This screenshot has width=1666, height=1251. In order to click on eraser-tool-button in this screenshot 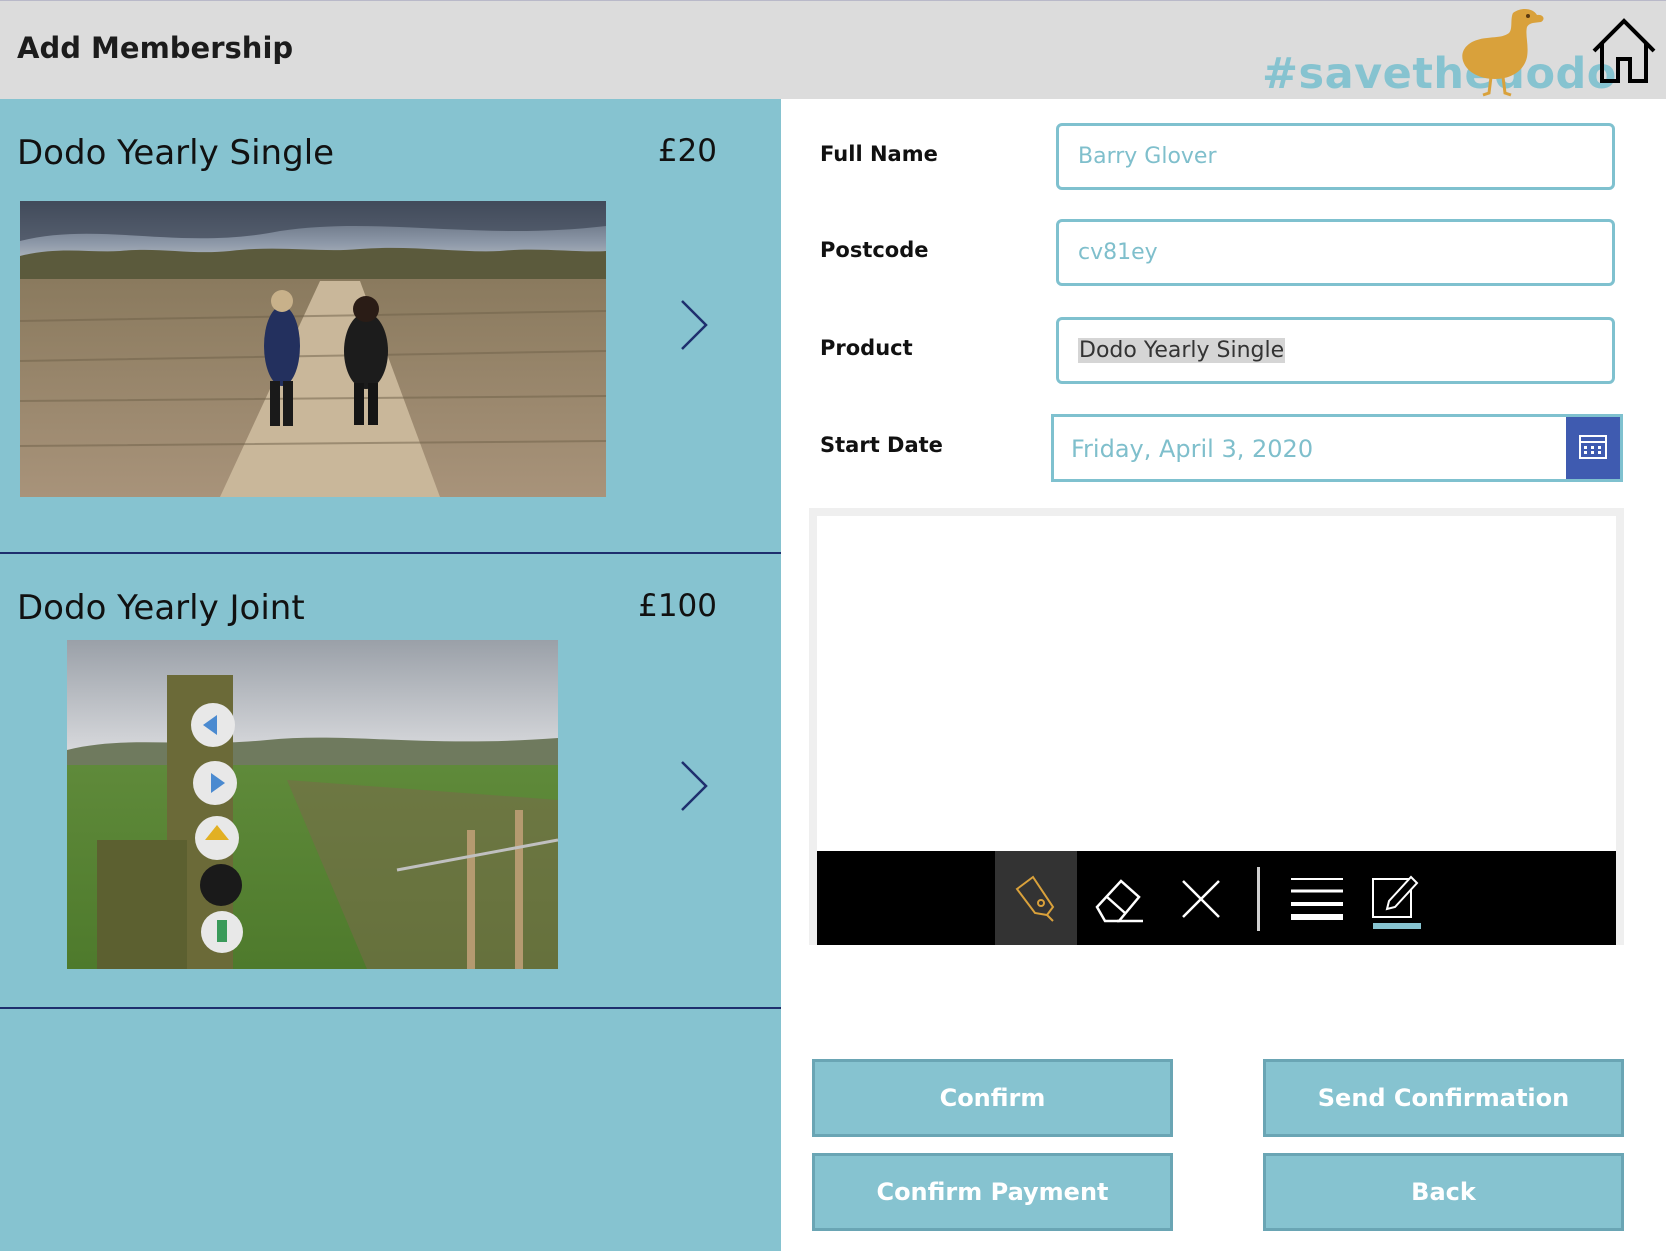, I will do `click(1118, 898)`.